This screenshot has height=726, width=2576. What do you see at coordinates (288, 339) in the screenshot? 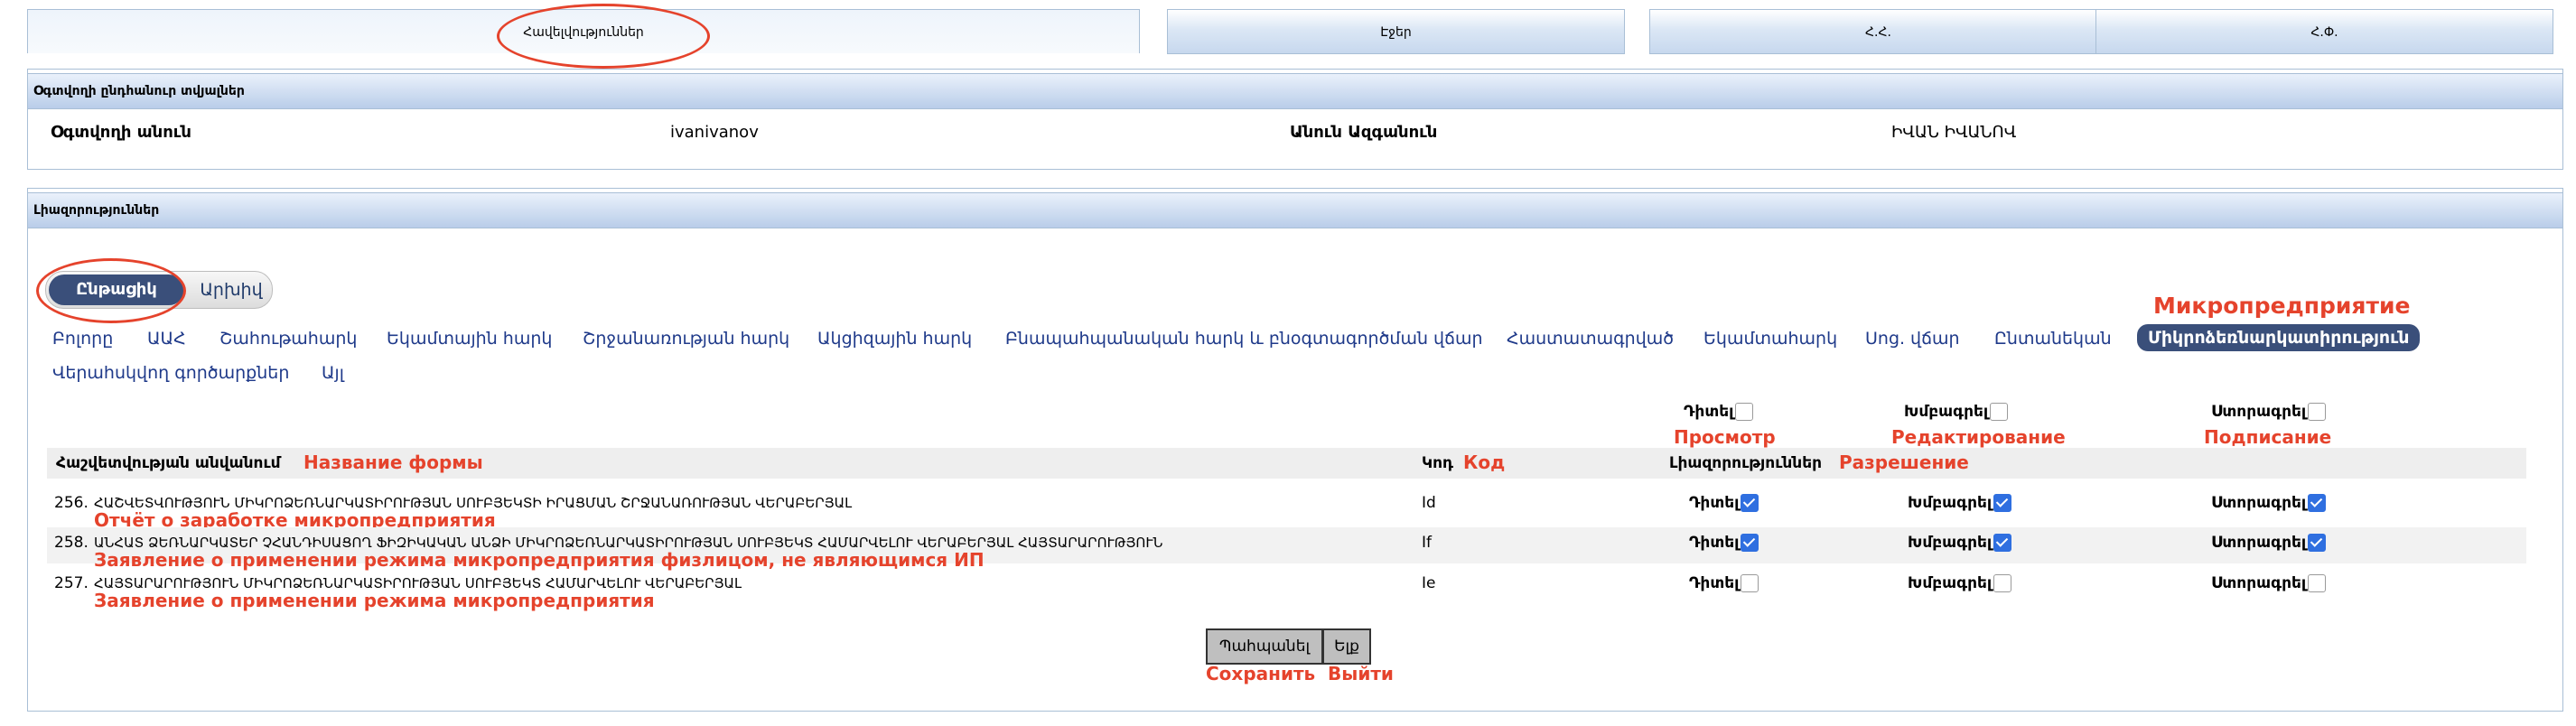
I see `category-profit-tax: Շահութահարկ` at bounding box center [288, 339].